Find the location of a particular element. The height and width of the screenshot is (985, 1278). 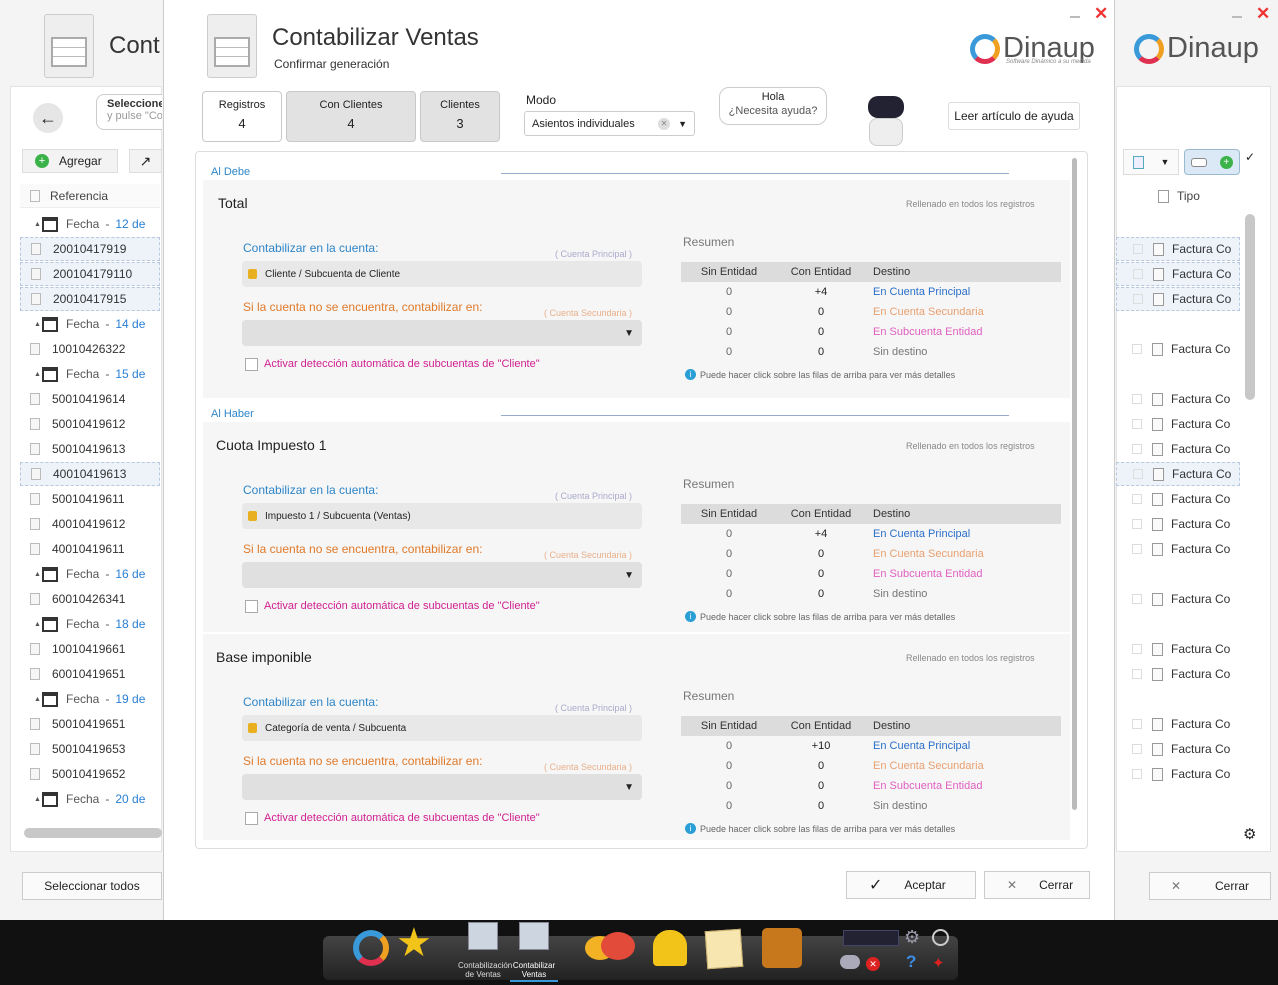

table-row: 50010419611 is located at coordinates (90, 499).